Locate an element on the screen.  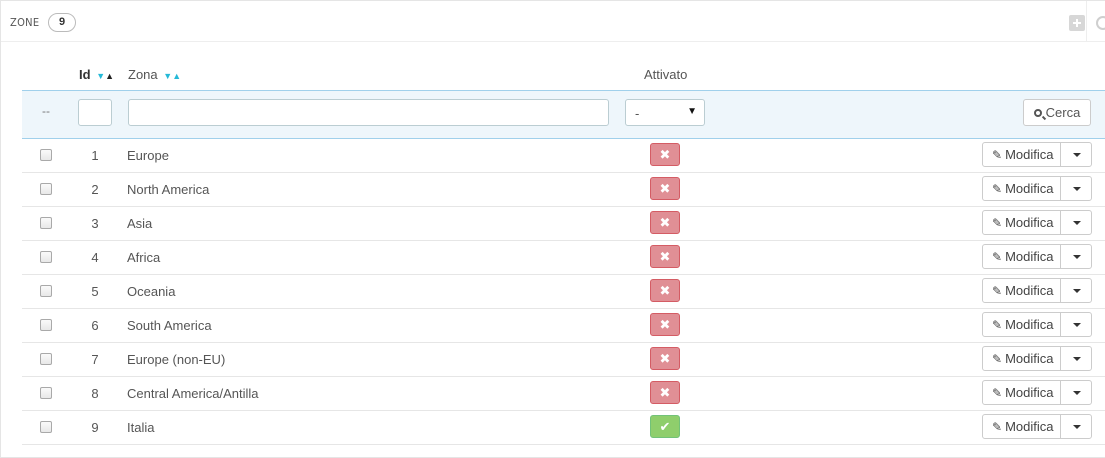
cell-zona: South America is located at coordinates (169, 325).